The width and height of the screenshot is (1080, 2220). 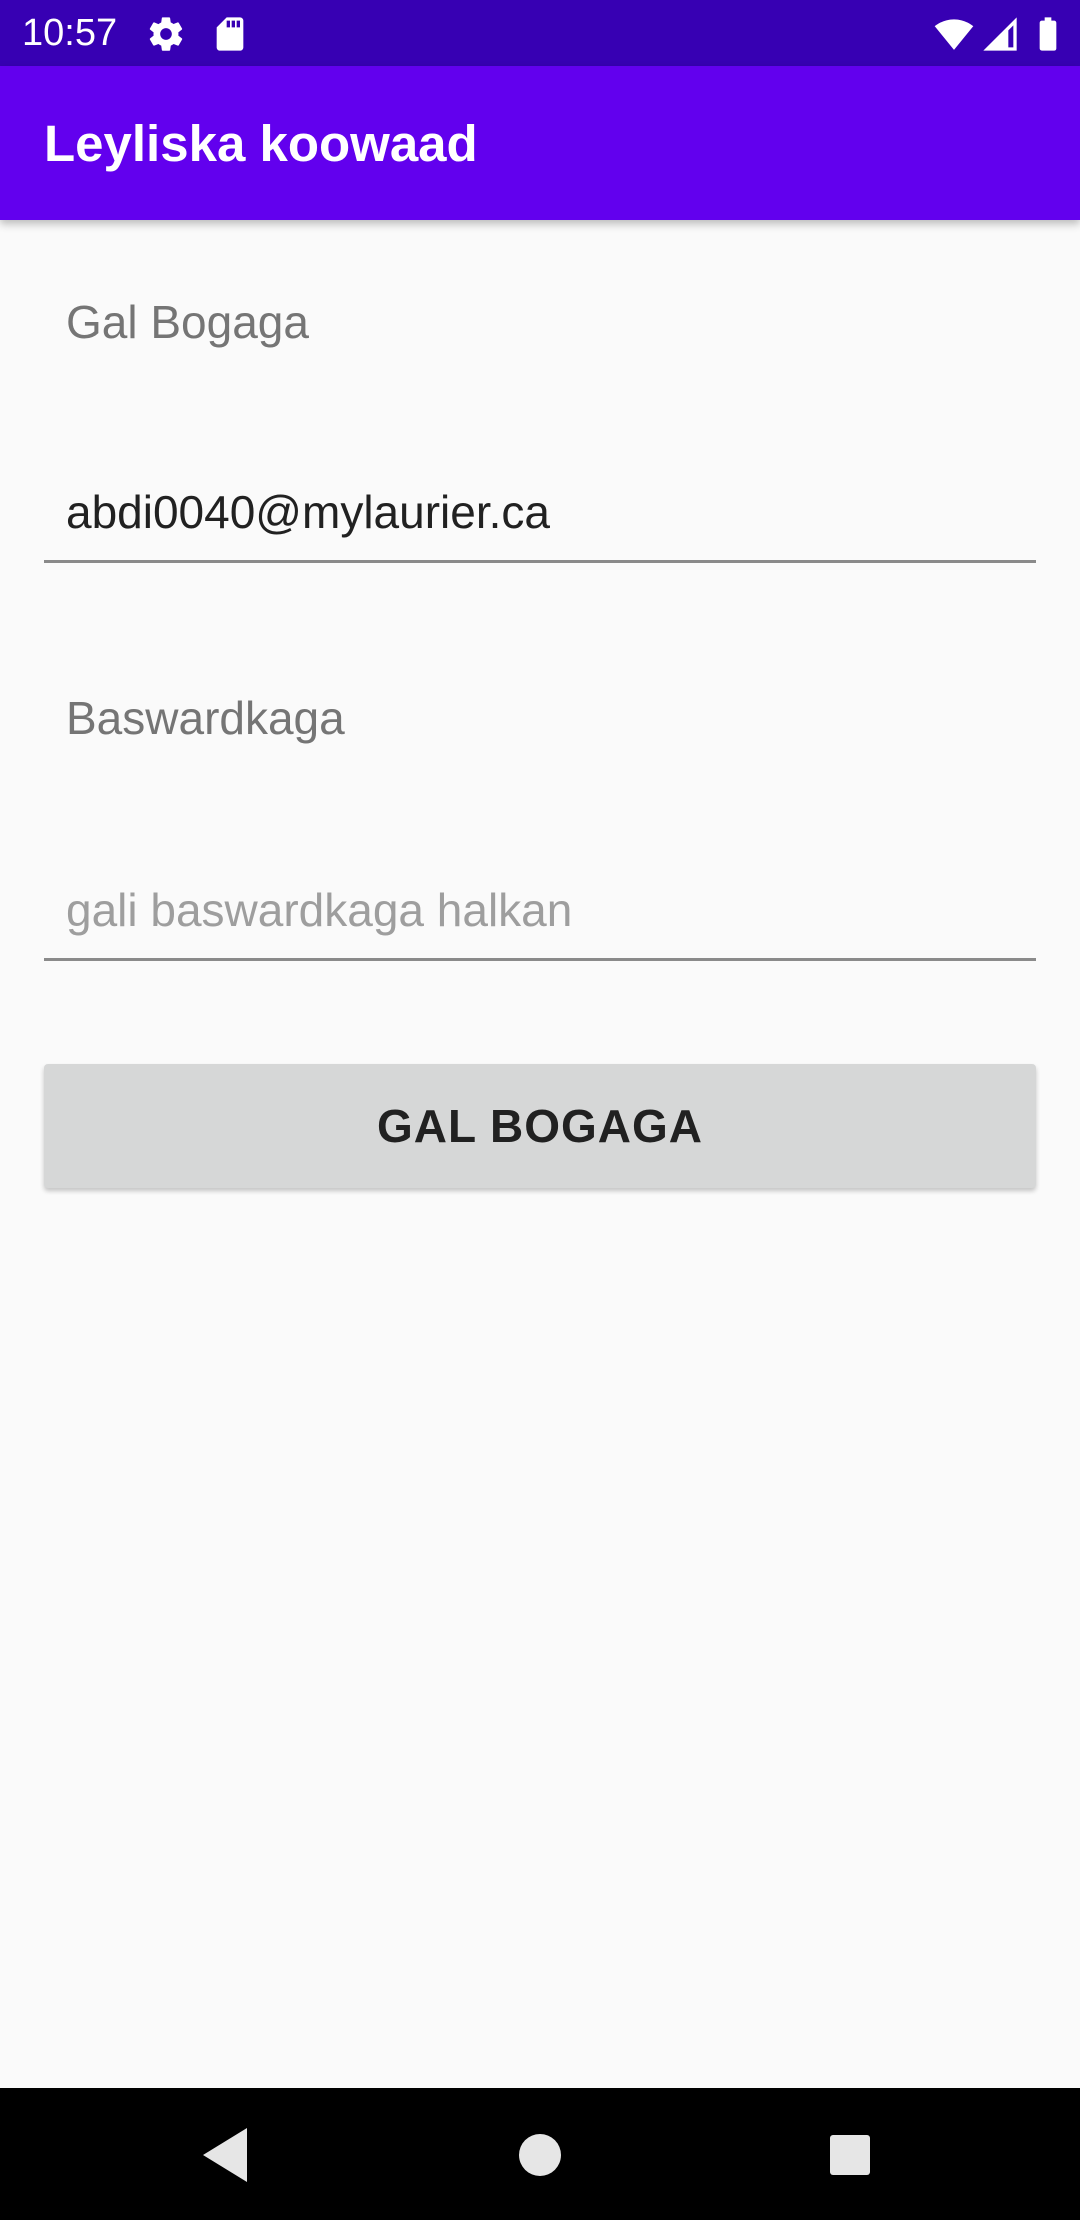 I want to click on password-label: Baswardkaga, so click(x=205, y=718).